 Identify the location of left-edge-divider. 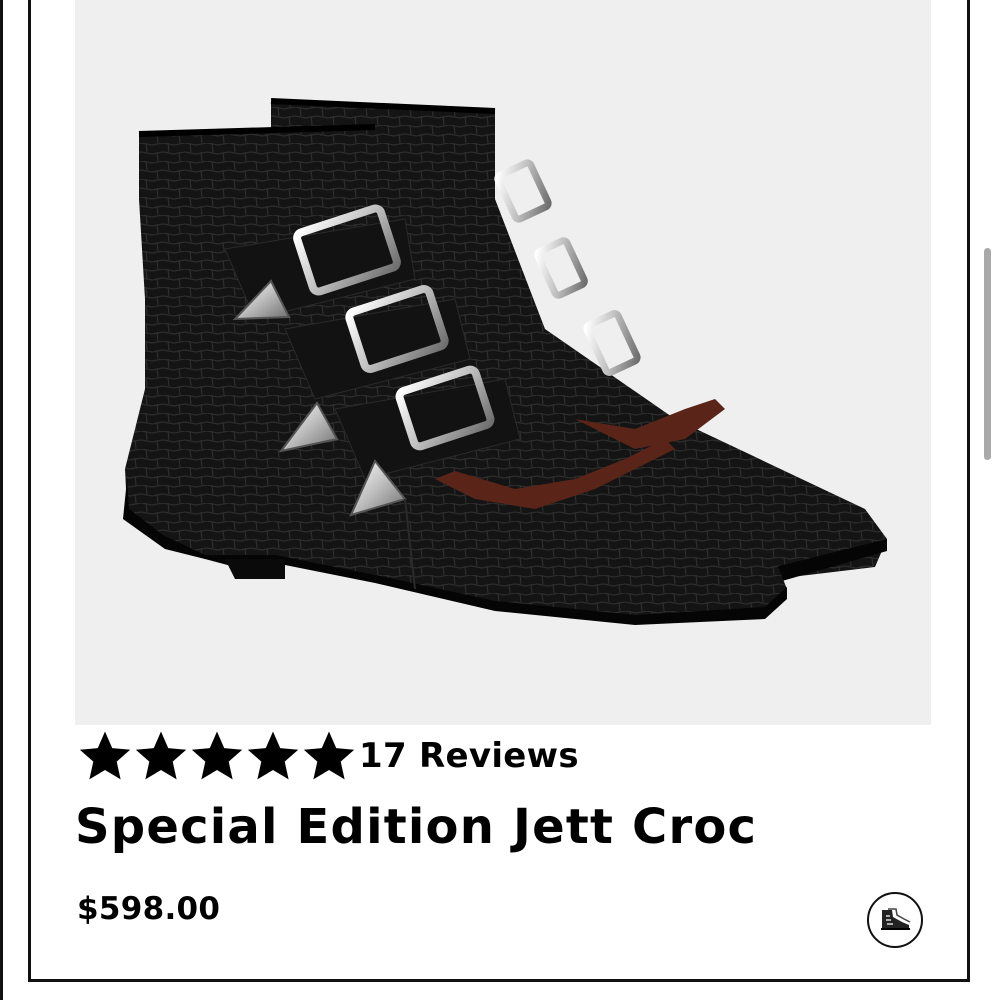
(1, 500).